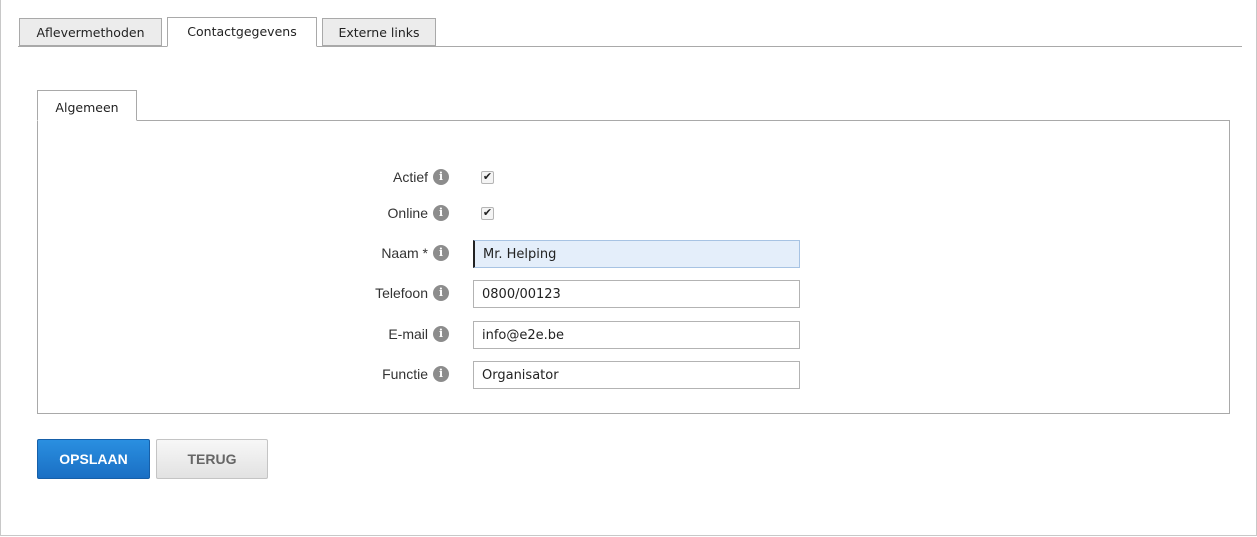  Describe the element at coordinates (93, 459) in the screenshot. I see `save-button: OPSLAAN` at that location.